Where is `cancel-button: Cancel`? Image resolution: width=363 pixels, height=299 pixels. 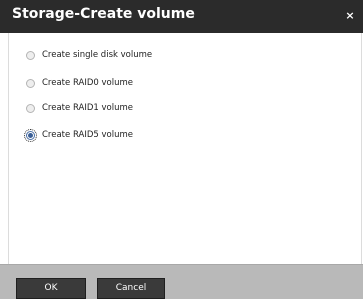 cancel-button: Cancel is located at coordinates (131, 288).